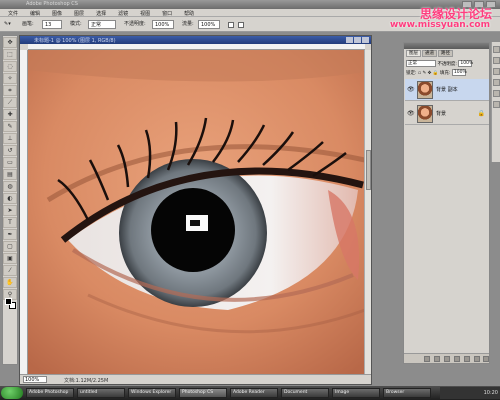 The height and width of the screenshot is (400, 500). What do you see at coordinates (357, 40) in the screenshot?
I see `doc-maximize-button` at bounding box center [357, 40].